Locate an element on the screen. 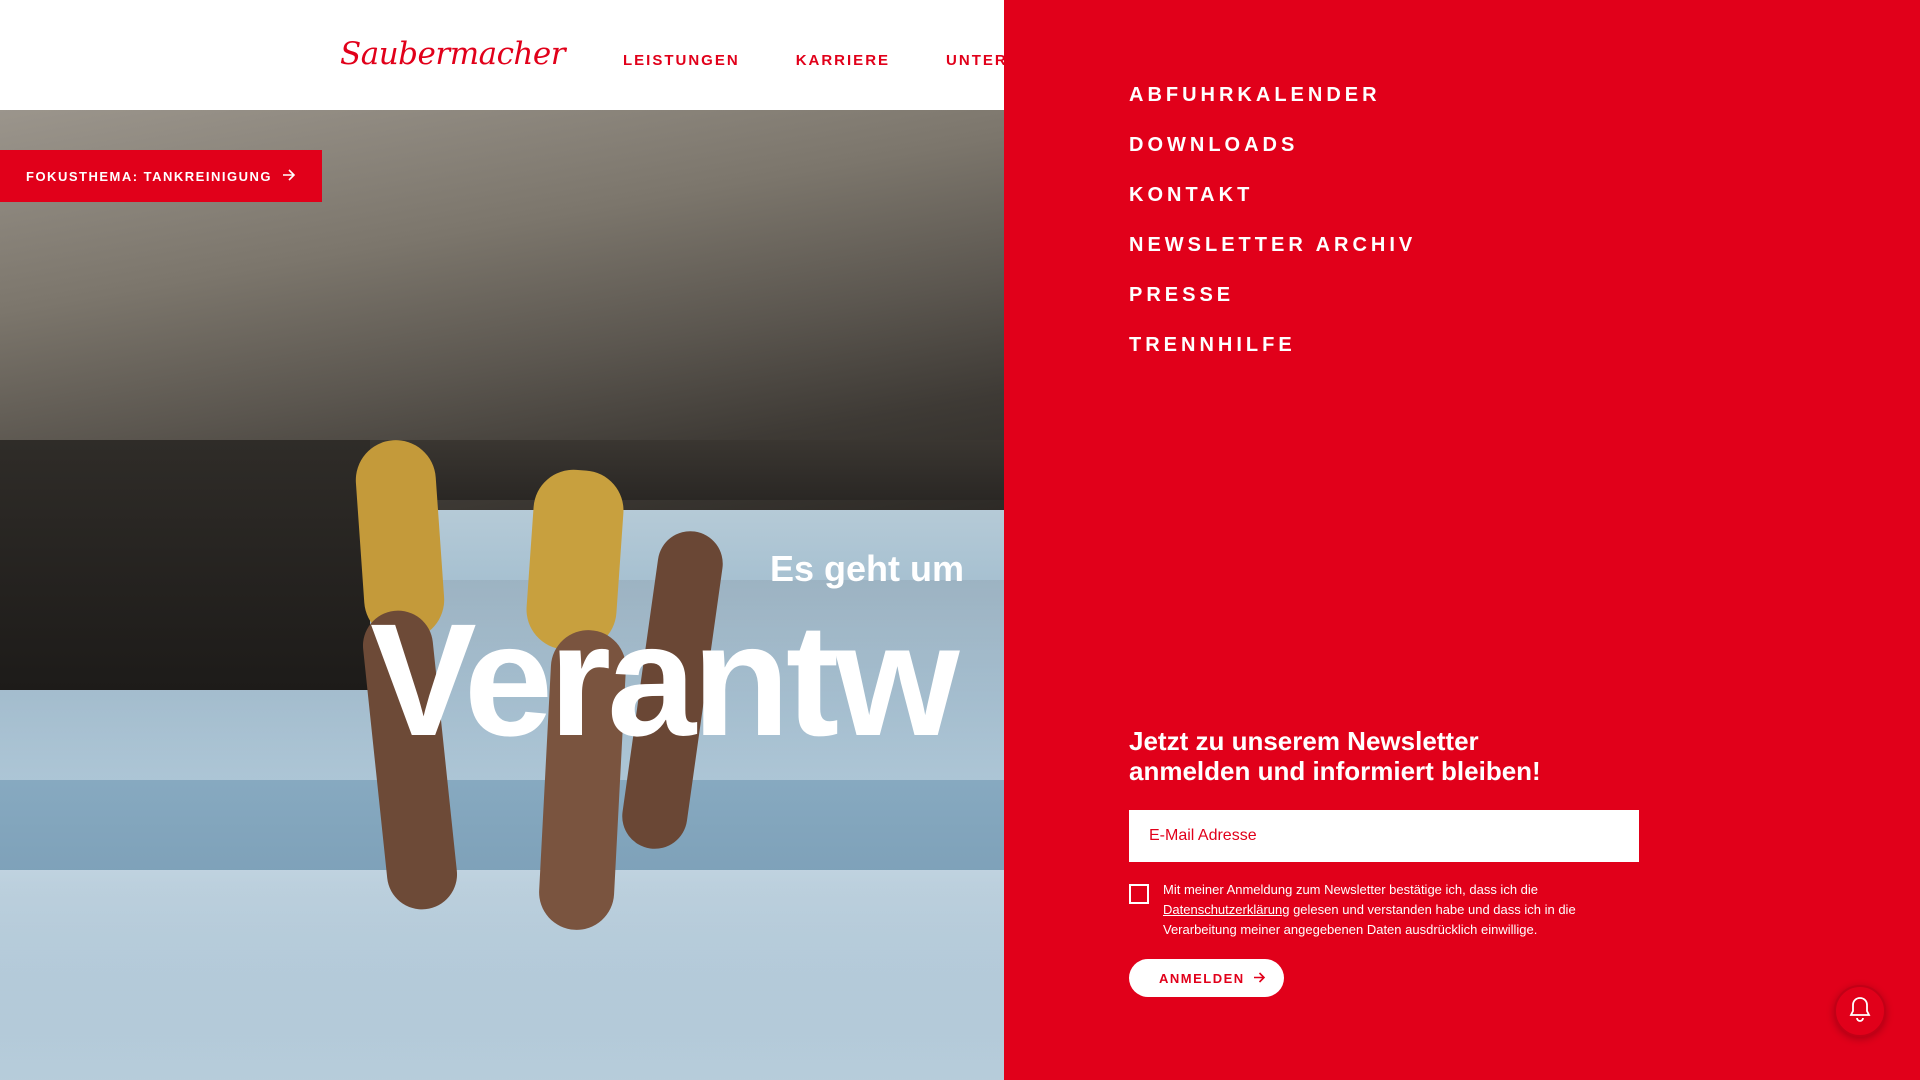 This screenshot has height=1080, width=1920. menu-item-abfuhrkalender: ABFUHRKALENDER is located at coordinates (1255, 95).